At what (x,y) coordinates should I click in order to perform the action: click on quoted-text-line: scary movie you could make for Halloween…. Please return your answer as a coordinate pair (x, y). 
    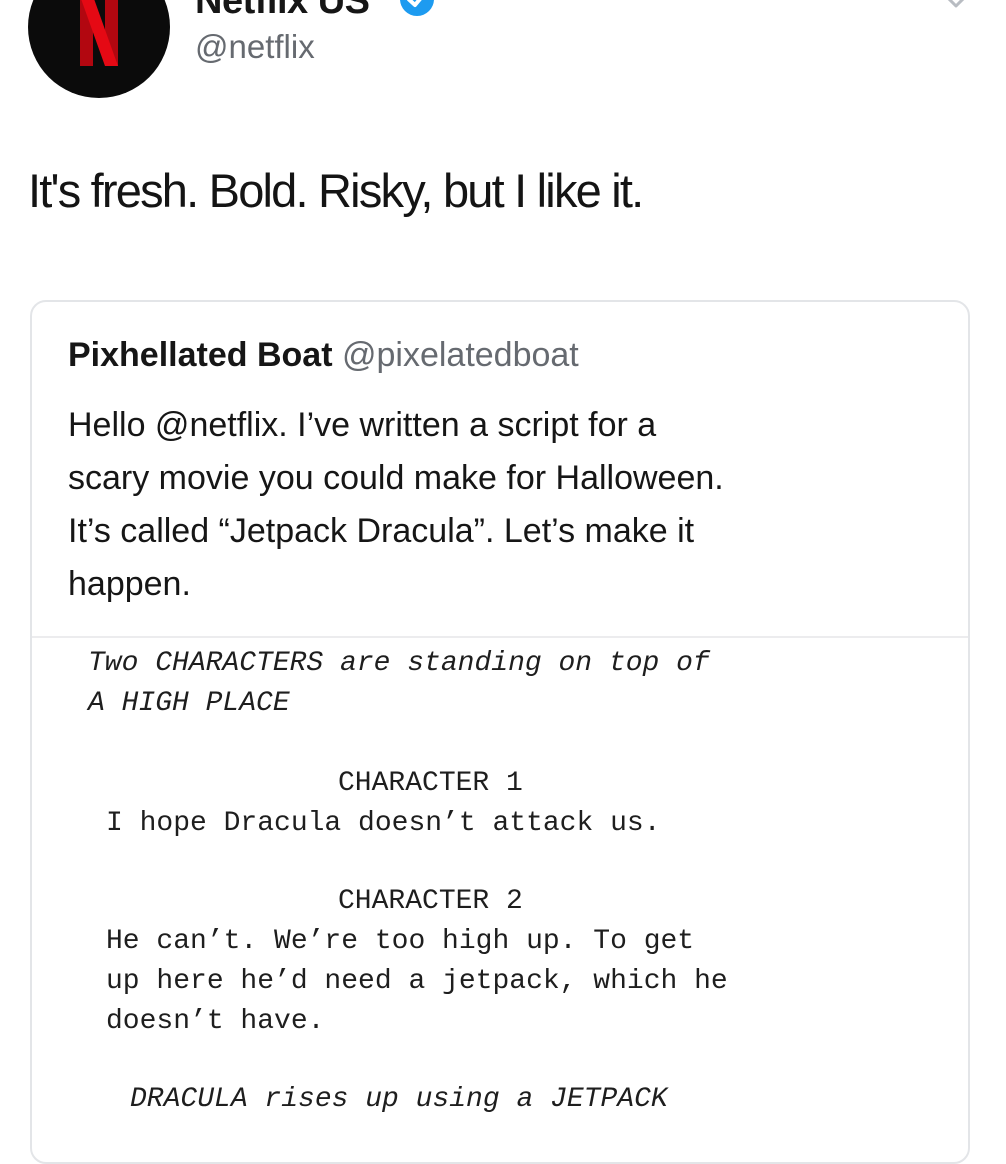
    Looking at the image, I should click on (396, 478).